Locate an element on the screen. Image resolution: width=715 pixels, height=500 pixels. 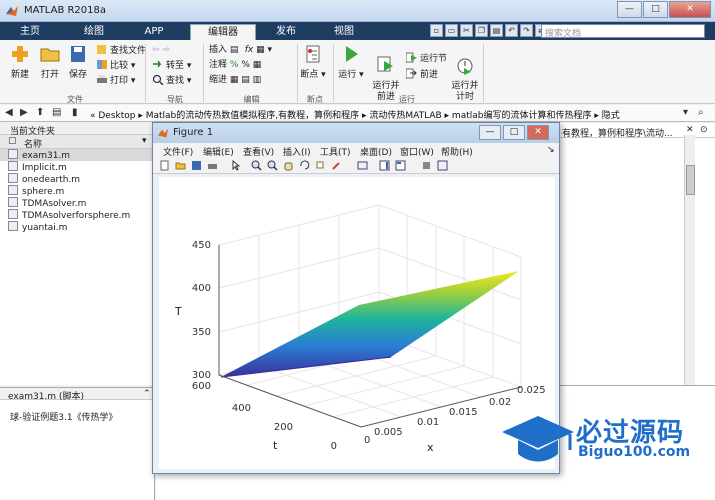
z-axis-label: T is located at coordinates (178, 311).